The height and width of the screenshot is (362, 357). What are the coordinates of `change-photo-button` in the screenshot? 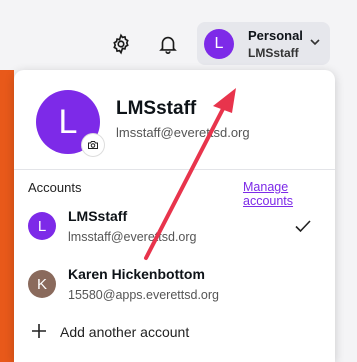 It's located at (93, 145).